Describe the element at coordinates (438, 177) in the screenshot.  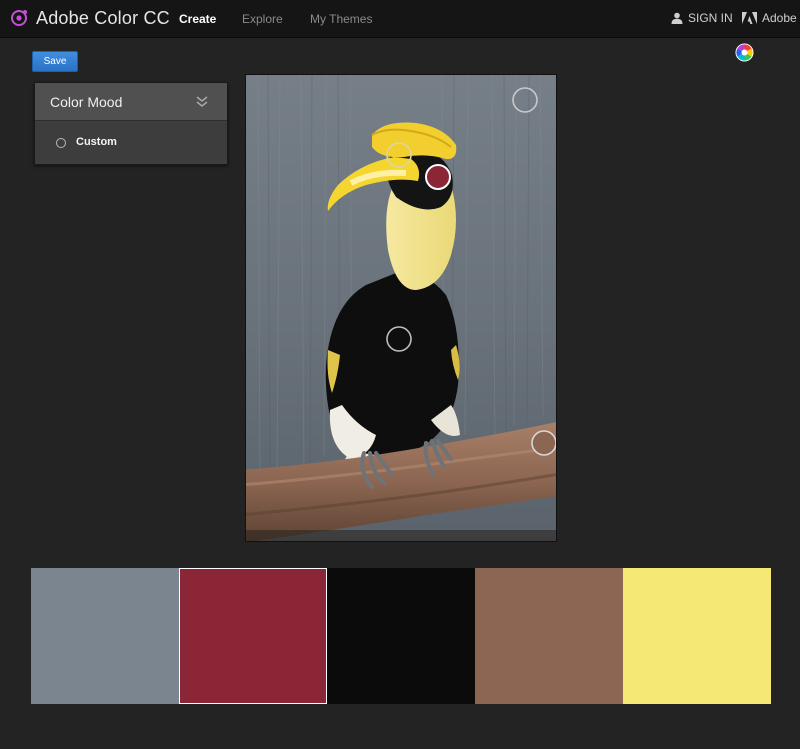
I see `sample-point-marker-active` at that location.